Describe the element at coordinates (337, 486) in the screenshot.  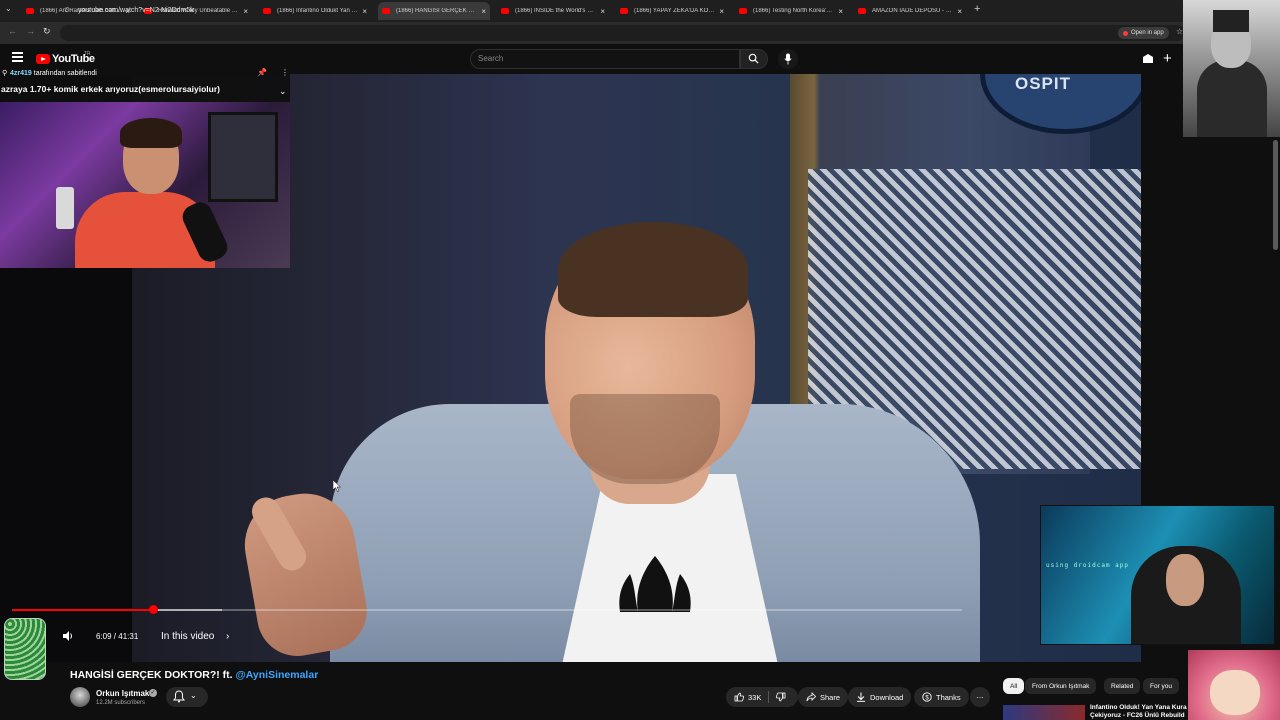
I see `mouse-cursor-icon` at that location.